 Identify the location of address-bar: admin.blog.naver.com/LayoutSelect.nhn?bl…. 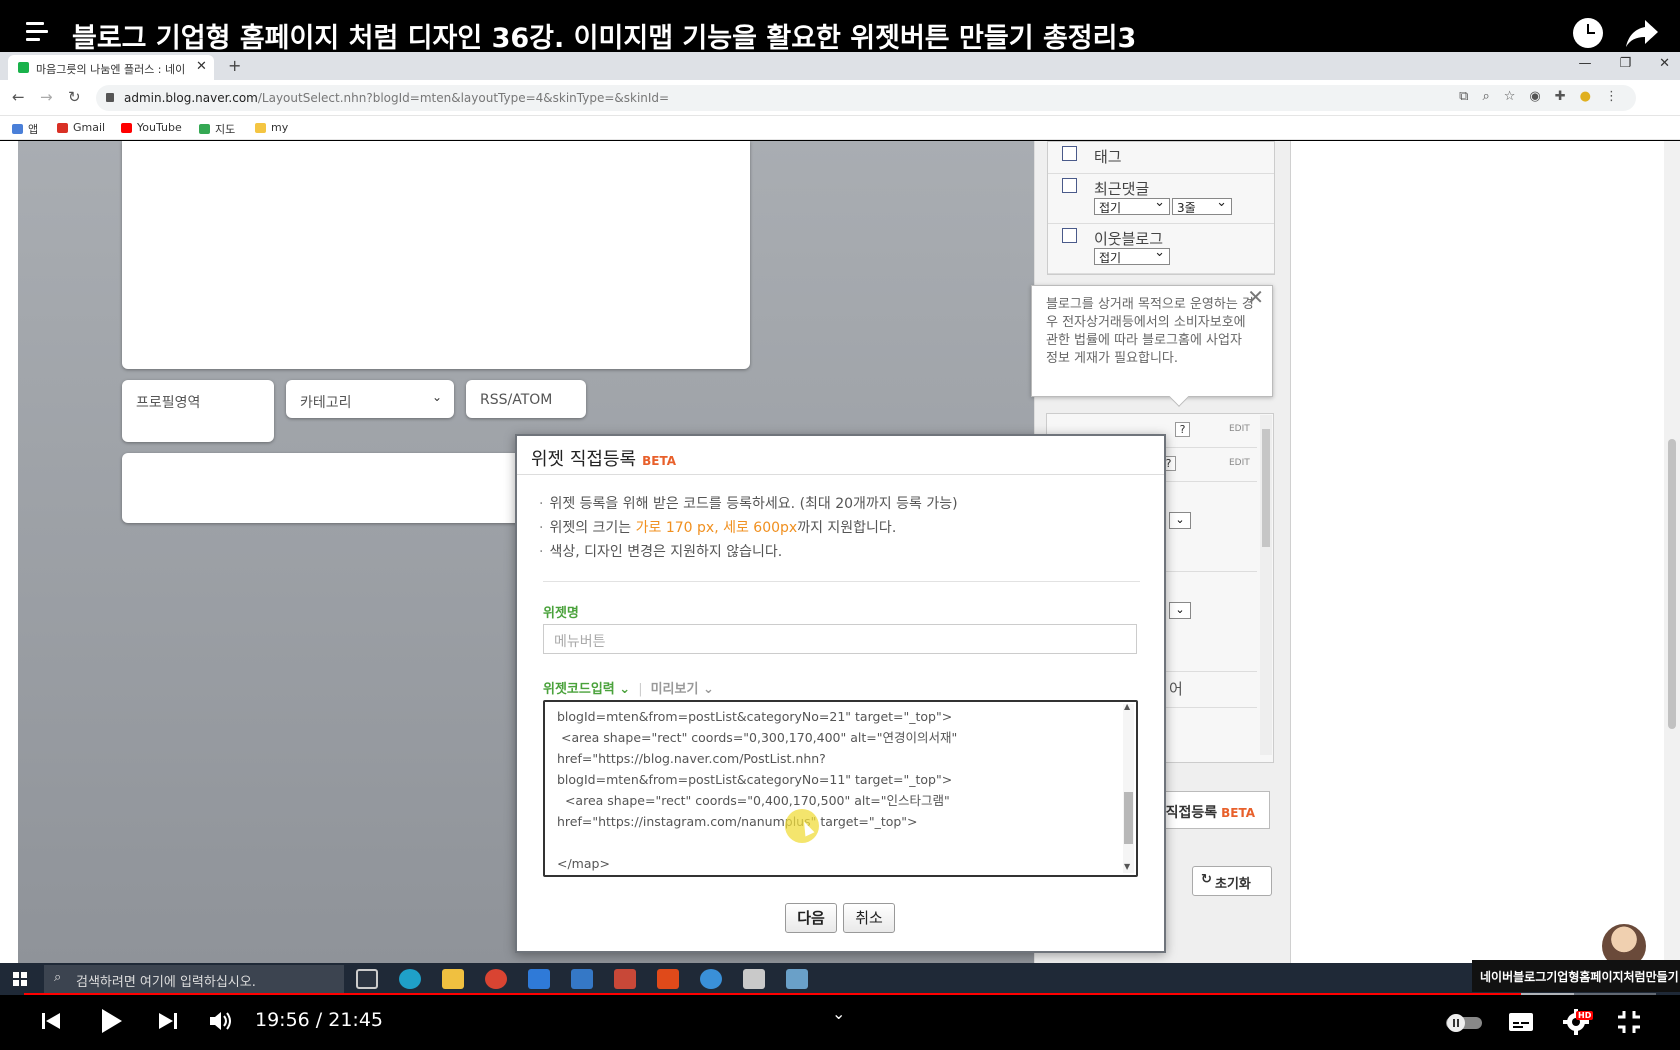
(866, 98).